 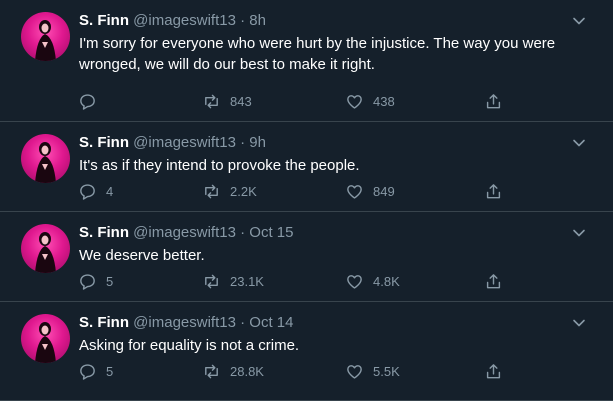 I want to click on like-count: 5.5K, so click(x=386, y=371).